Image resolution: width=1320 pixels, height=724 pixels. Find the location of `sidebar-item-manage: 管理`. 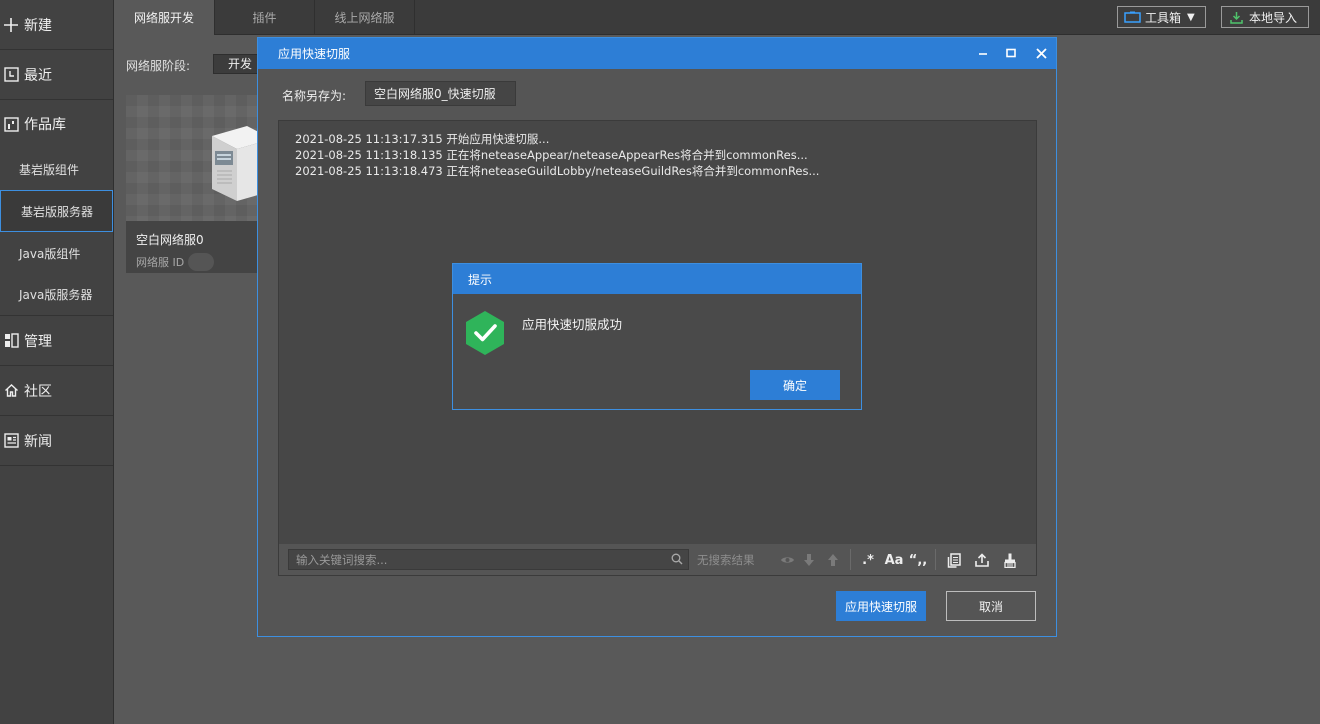

sidebar-item-manage: 管理 is located at coordinates (56, 341).